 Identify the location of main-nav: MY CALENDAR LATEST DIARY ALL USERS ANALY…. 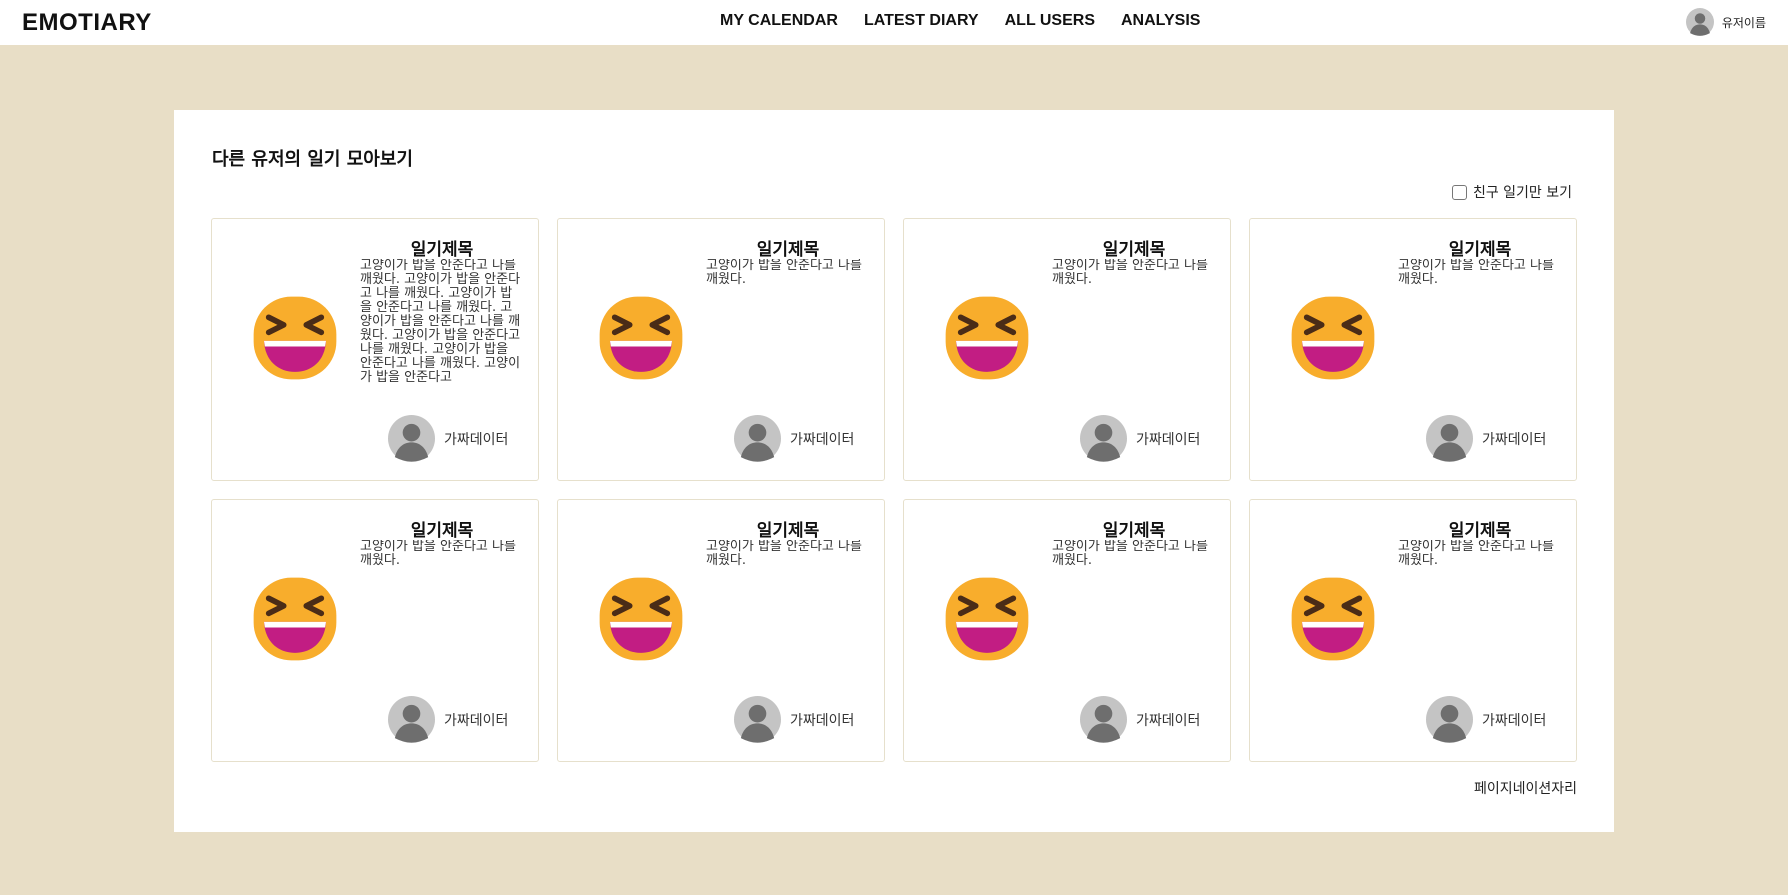
(960, 21).